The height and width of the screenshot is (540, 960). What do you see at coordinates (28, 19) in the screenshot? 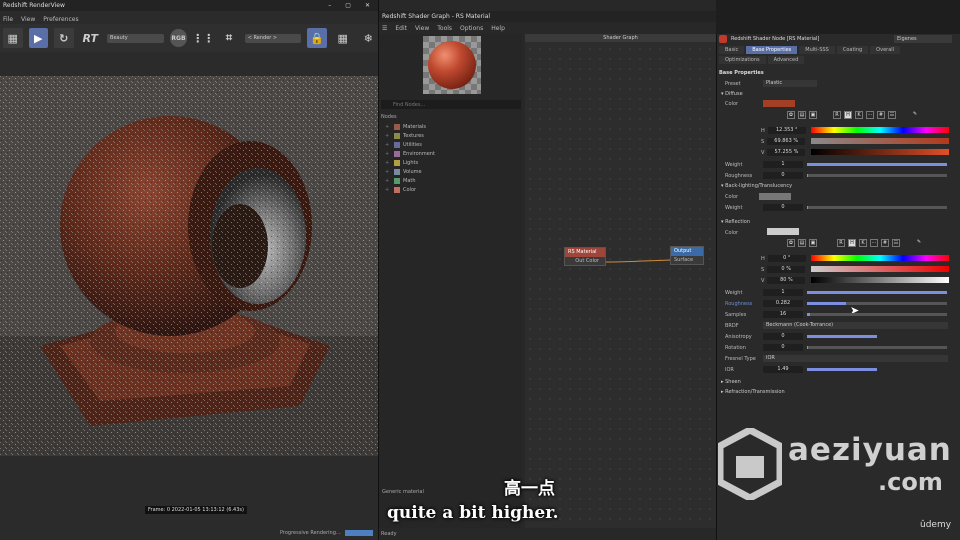
I see `menu-view: View` at bounding box center [28, 19].